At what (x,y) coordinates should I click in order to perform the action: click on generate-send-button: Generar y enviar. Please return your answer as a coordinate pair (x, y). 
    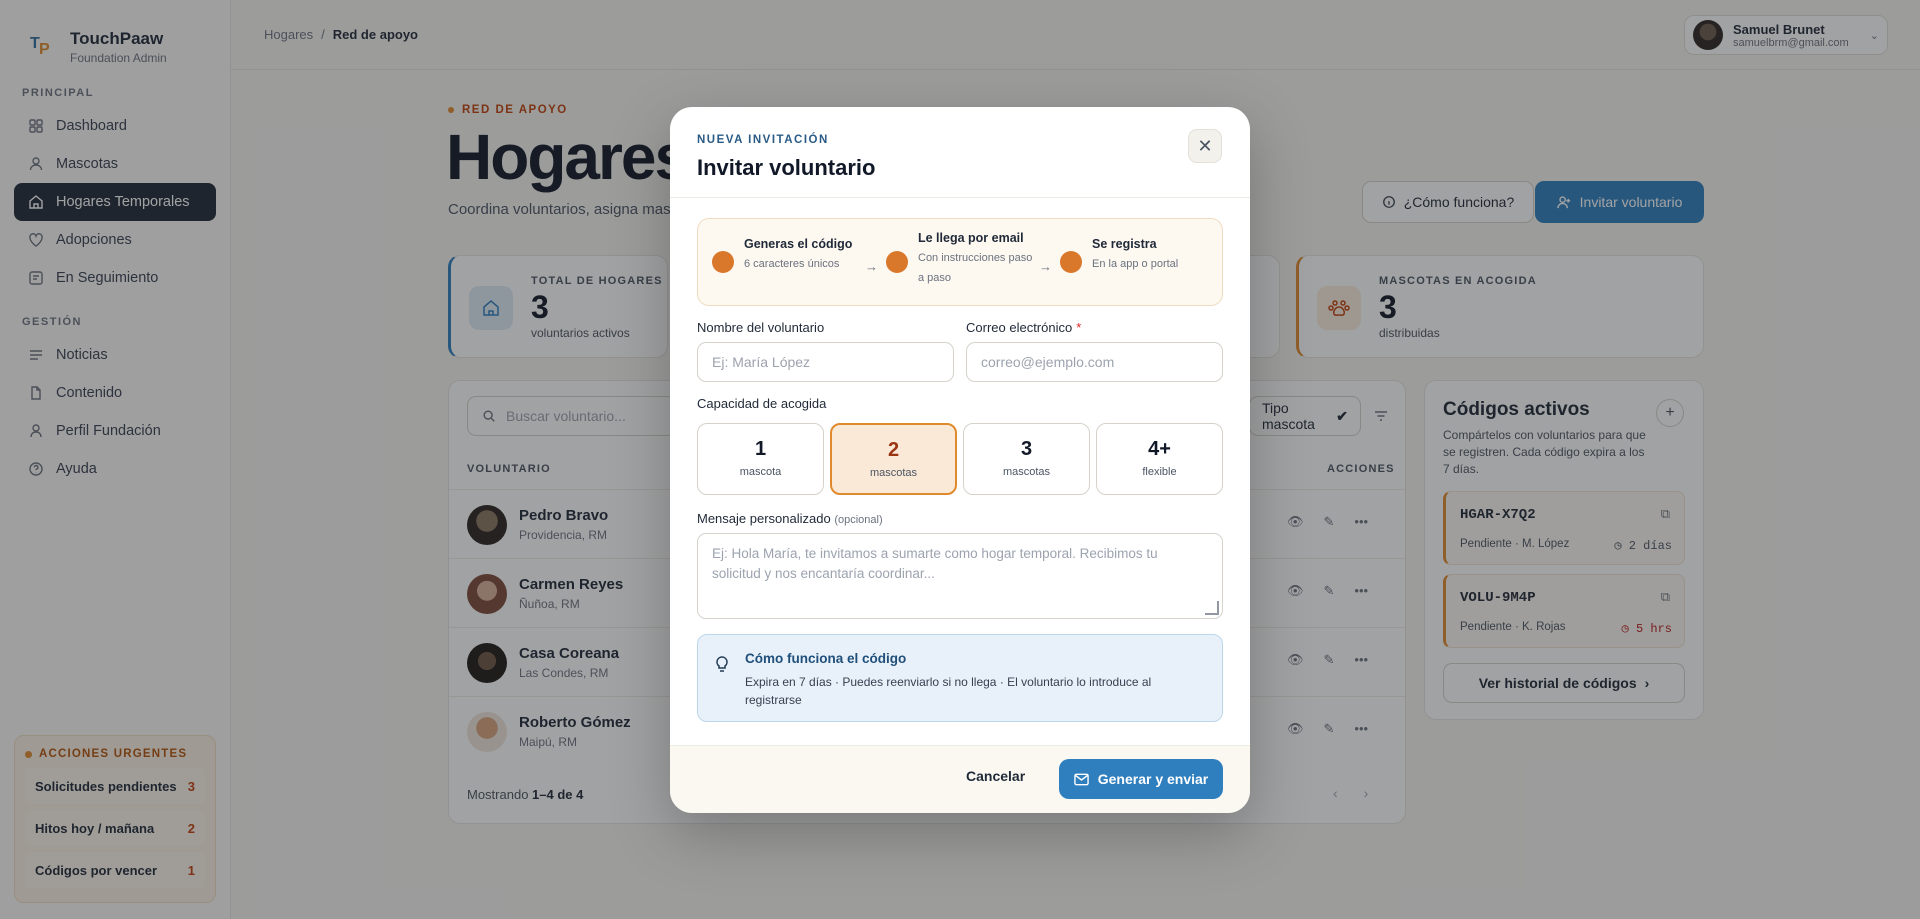
    Looking at the image, I should click on (1141, 779).